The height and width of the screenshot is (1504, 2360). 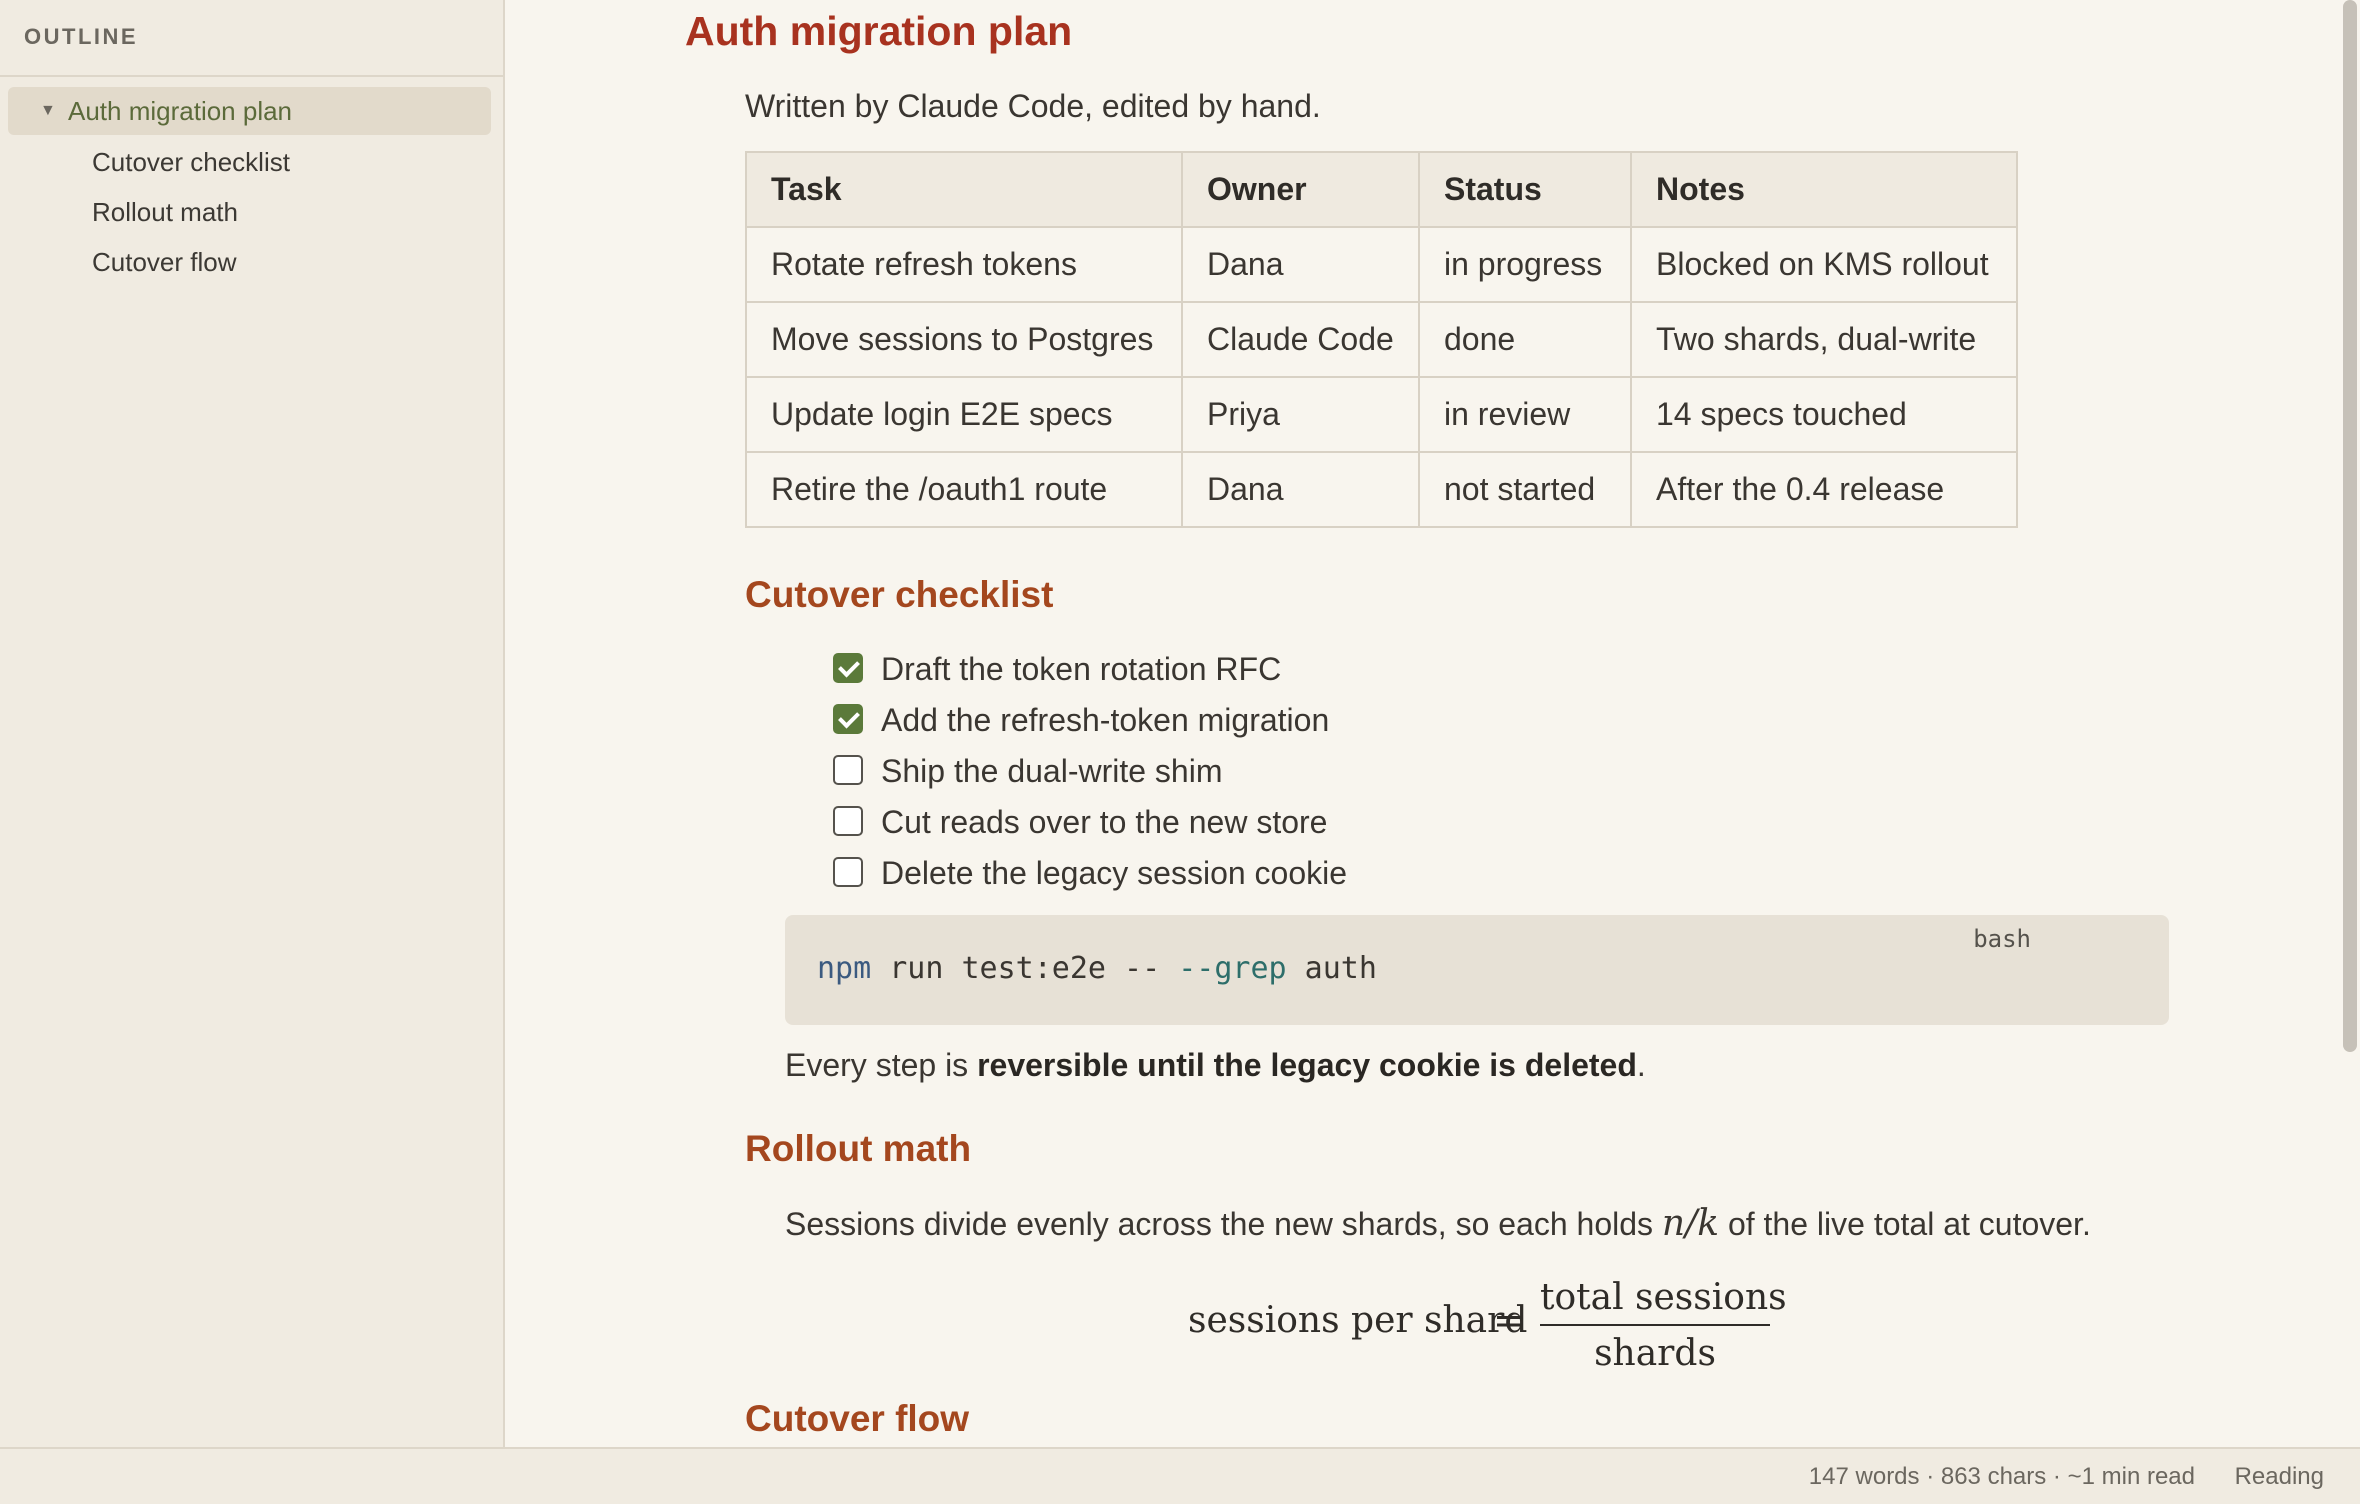 I want to click on document-stats: 147 words · 863 chars · ~1 min read, so click(x=2001, y=1476).